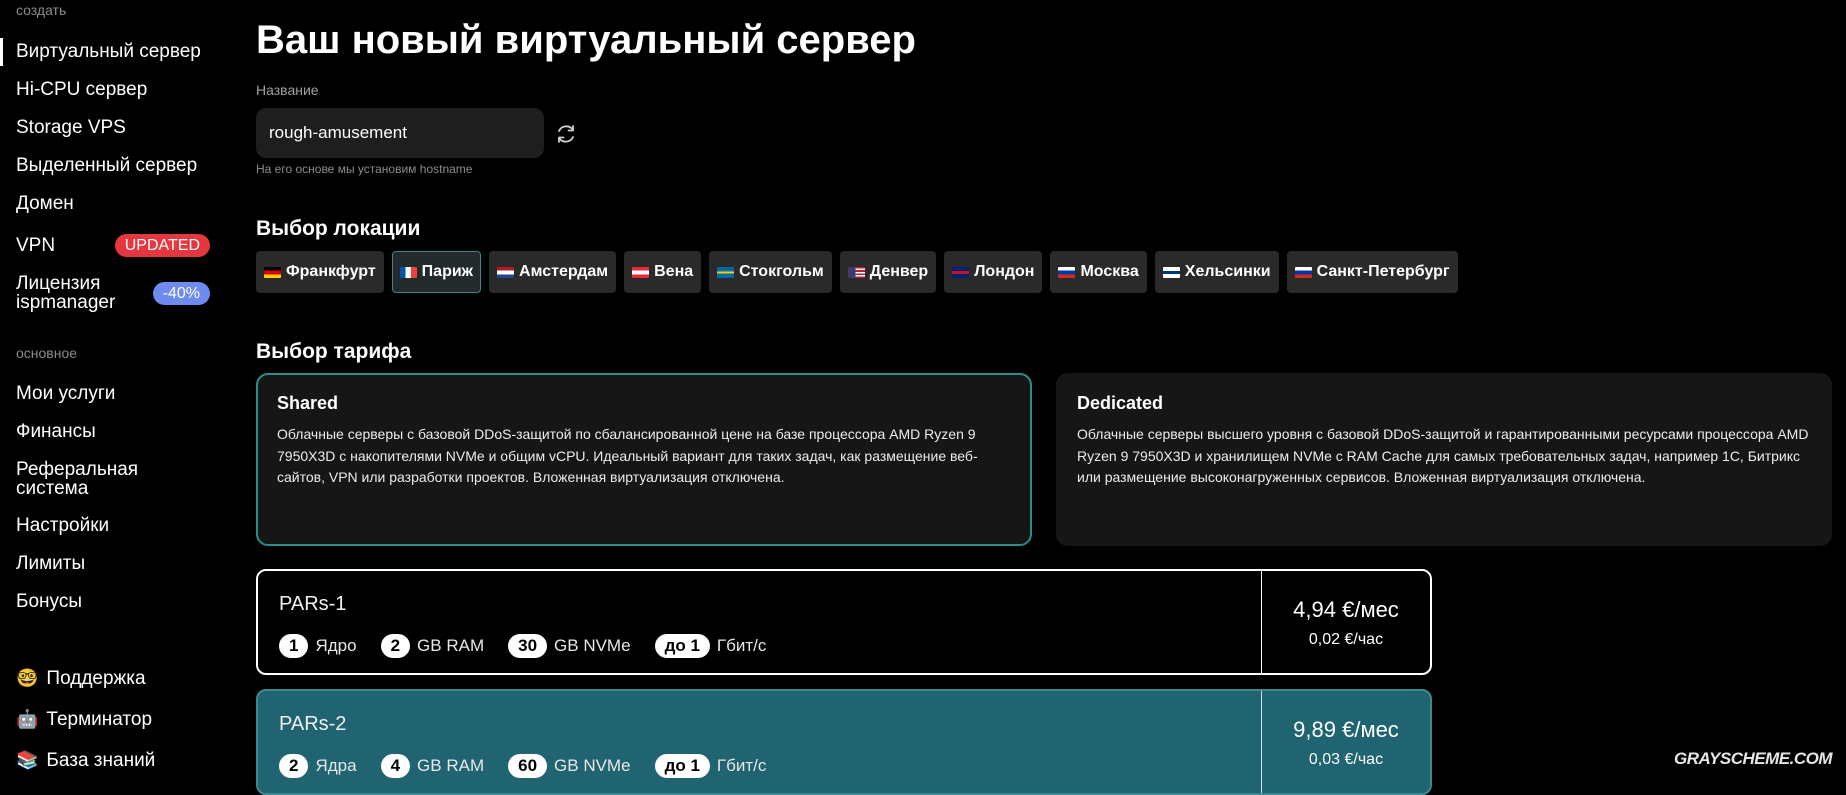  What do you see at coordinates (313, 724) in the screenshot?
I see `plan-name: PARs-2` at bounding box center [313, 724].